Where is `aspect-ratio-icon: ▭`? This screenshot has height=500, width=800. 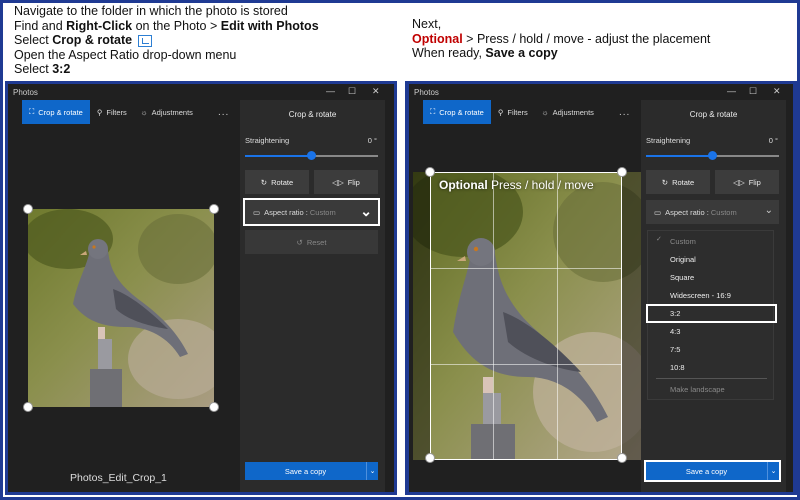
aspect-ratio-icon: ▭ is located at coordinates (658, 212).